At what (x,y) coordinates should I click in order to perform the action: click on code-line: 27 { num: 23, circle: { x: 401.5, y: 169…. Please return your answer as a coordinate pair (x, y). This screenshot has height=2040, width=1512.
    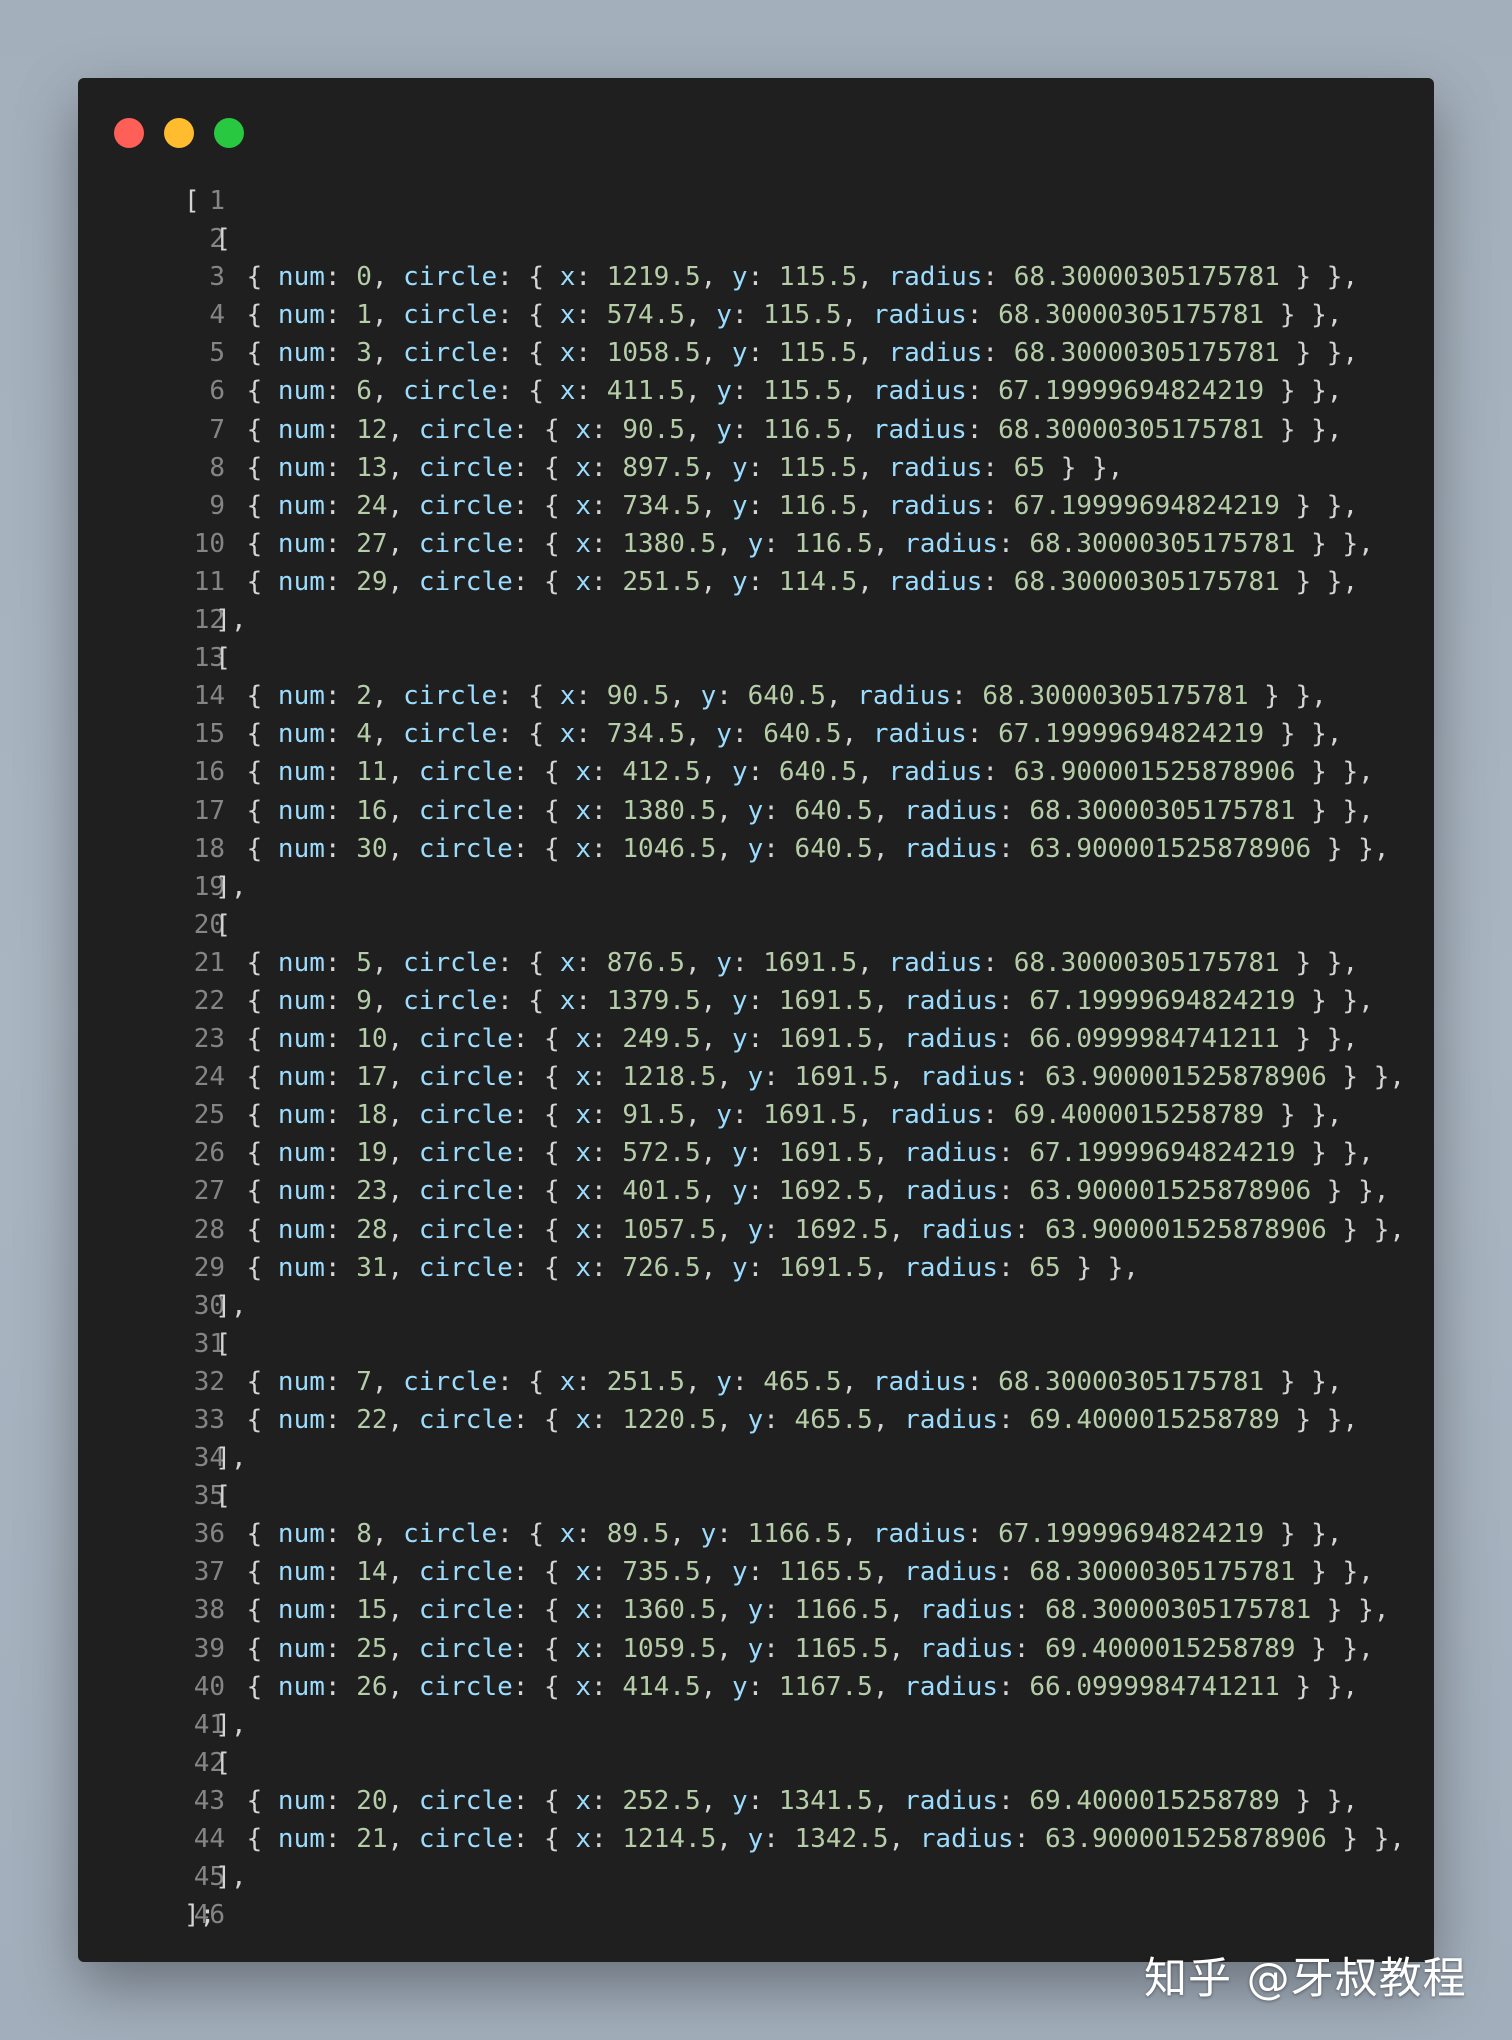
    Looking at the image, I should click on (756, 1191).